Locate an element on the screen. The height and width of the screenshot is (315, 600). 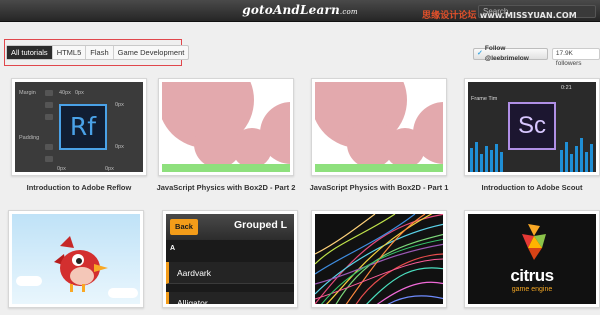
tutorial-card-citrus: citrus game engine is located at coordinates (532, 259).